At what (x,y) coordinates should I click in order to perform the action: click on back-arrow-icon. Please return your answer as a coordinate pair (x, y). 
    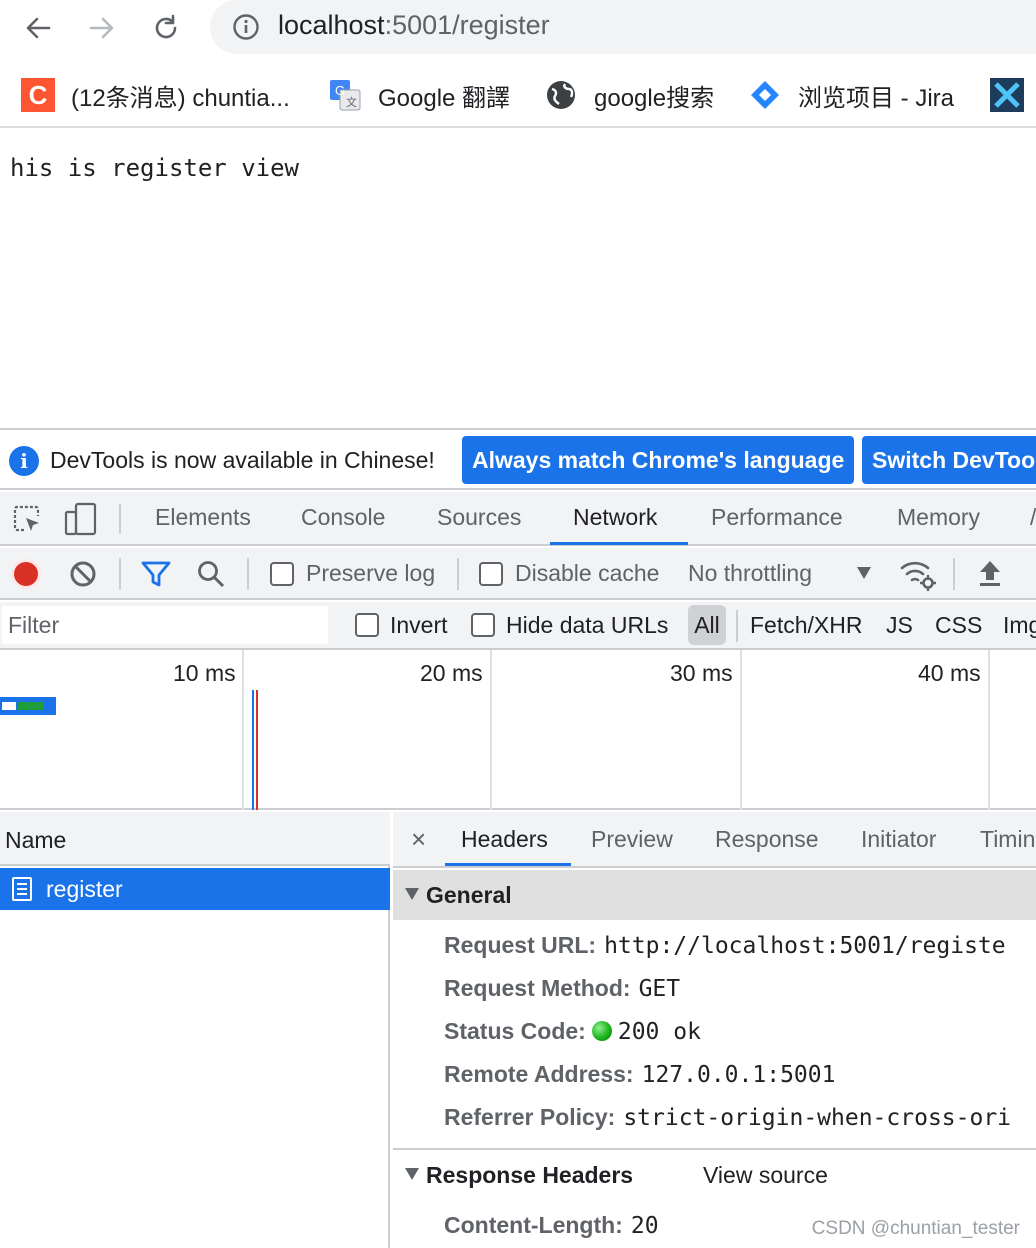
    Looking at the image, I should click on (38, 28).